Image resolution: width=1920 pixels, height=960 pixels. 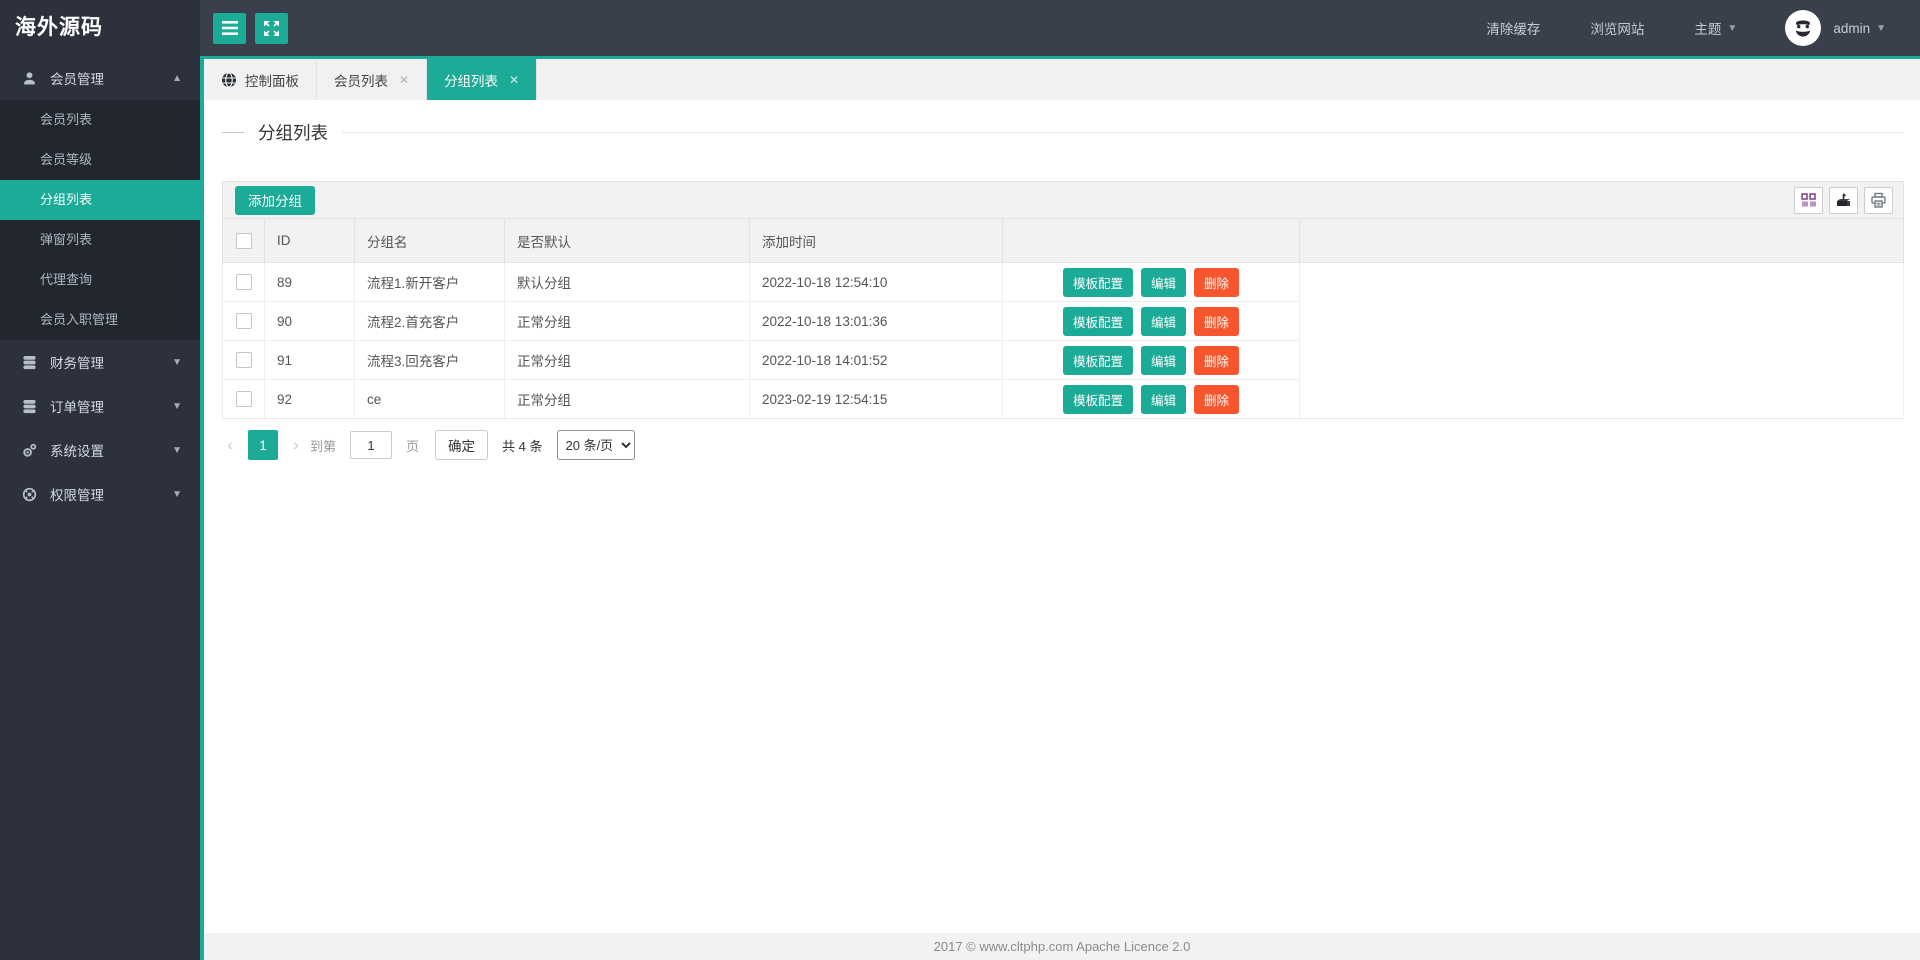 What do you see at coordinates (471, 81) in the screenshot?
I see `tab-label: 分组列表` at bounding box center [471, 81].